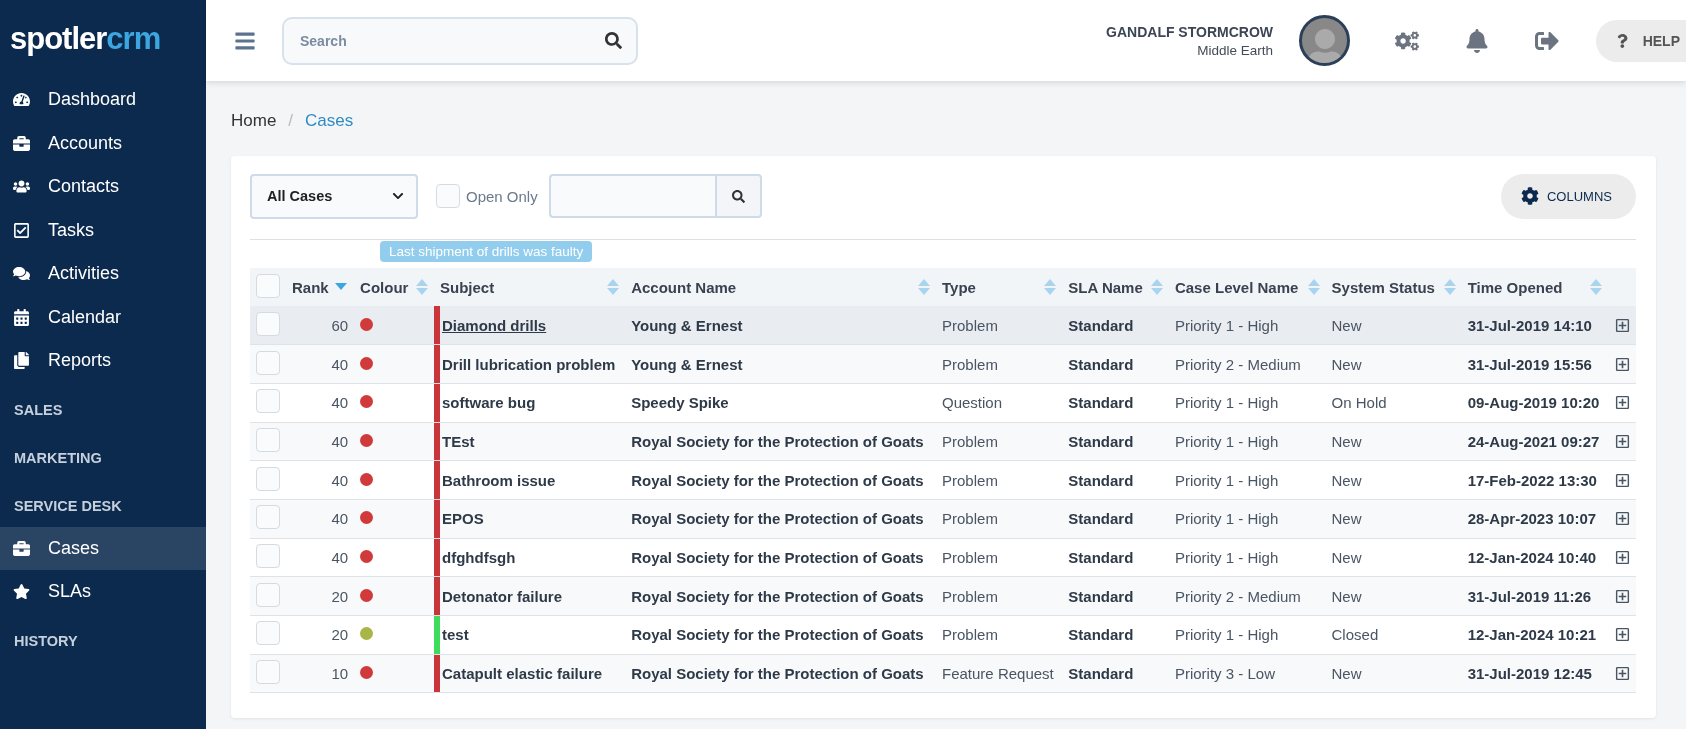  Describe the element at coordinates (103, 274) in the screenshot. I see `sidebar-item: Activities` at that location.